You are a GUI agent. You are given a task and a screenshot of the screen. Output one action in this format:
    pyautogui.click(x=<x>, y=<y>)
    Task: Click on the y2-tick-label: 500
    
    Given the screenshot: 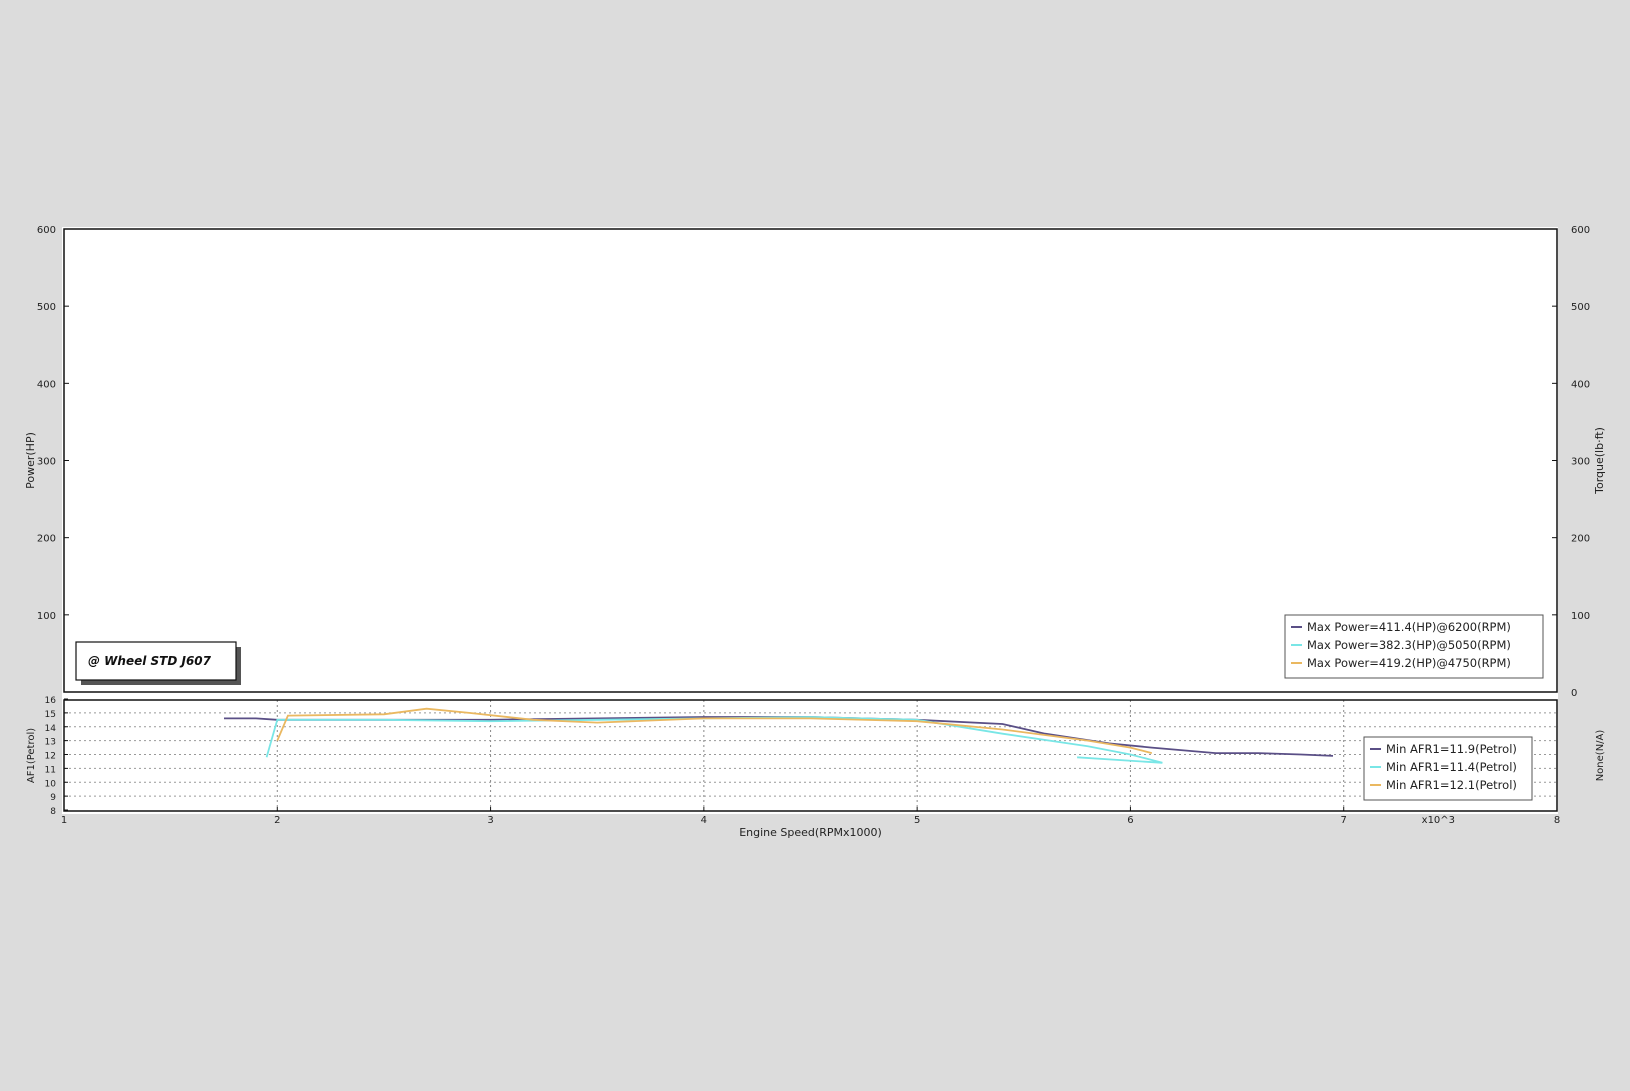 What is the action you would take?
    pyautogui.click(x=1580, y=307)
    